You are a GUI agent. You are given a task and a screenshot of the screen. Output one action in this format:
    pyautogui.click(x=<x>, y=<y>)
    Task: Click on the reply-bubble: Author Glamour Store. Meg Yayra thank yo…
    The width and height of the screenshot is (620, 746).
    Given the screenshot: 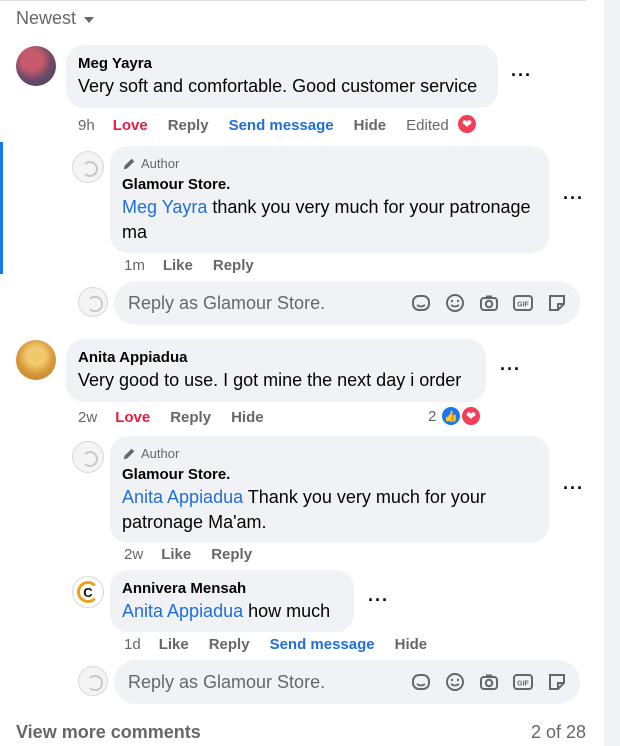 What is the action you would take?
    pyautogui.click(x=329, y=199)
    